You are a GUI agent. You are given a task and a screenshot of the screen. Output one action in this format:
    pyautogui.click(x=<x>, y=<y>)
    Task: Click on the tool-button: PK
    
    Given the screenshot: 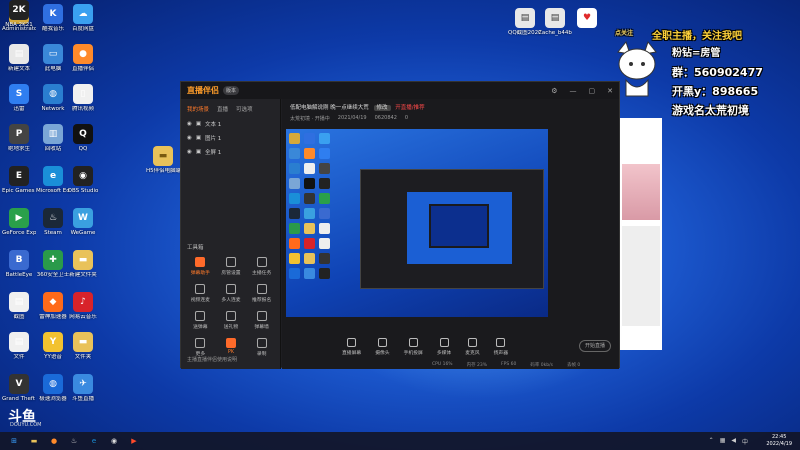 What is the action you would take?
    pyautogui.click(x=231, y=347)
    